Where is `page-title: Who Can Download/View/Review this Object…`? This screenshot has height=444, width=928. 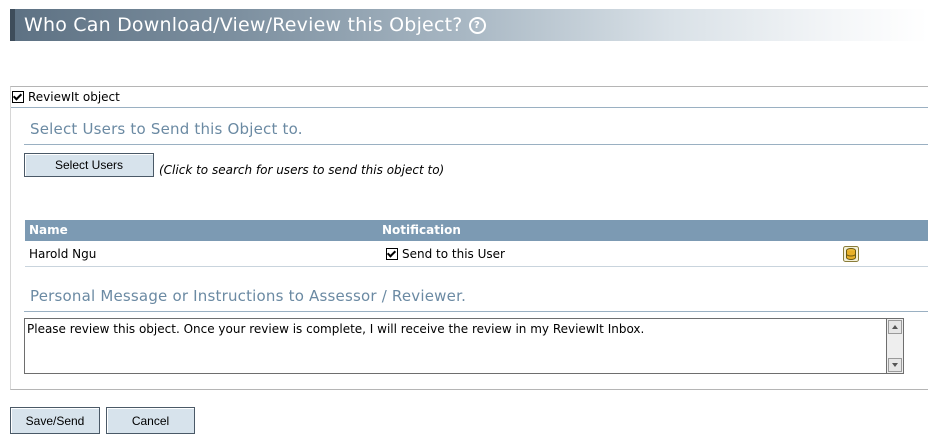
page-title: Who Can Download/View/Review this Object… is located at coordinates (255, 25).